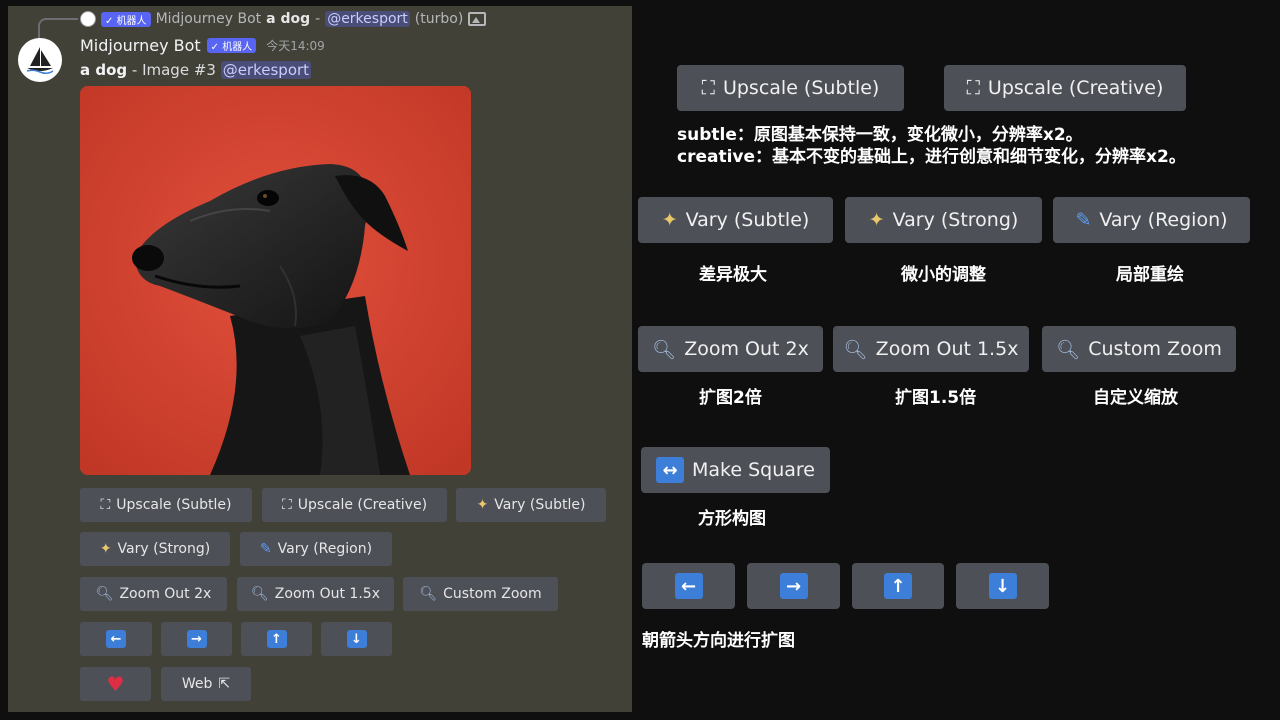 This screenshot has height=720, width=1280. I want to click on message-mention: @erkesport, so click(266, 70).